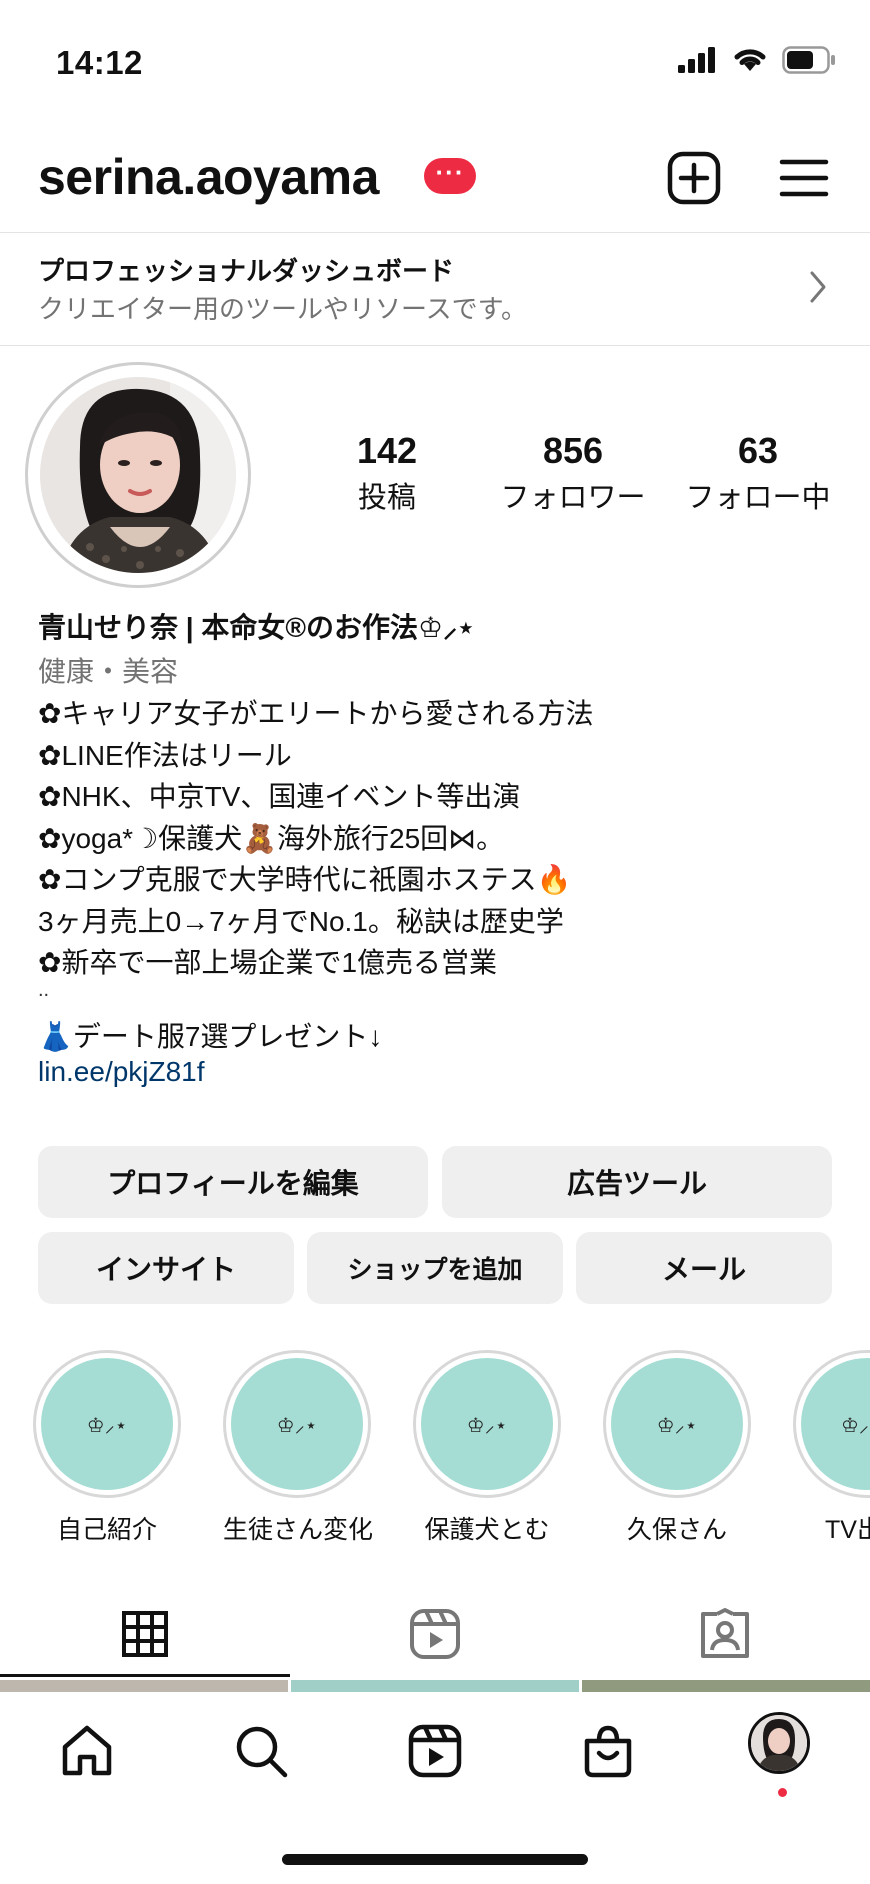 The height and width of the screenshot is (1884, 870). Describe the element at coordinates (316, 713) in the screenshot. I see `bio-line: ✿キャリア女子がエリートから愛される方法` at that location.